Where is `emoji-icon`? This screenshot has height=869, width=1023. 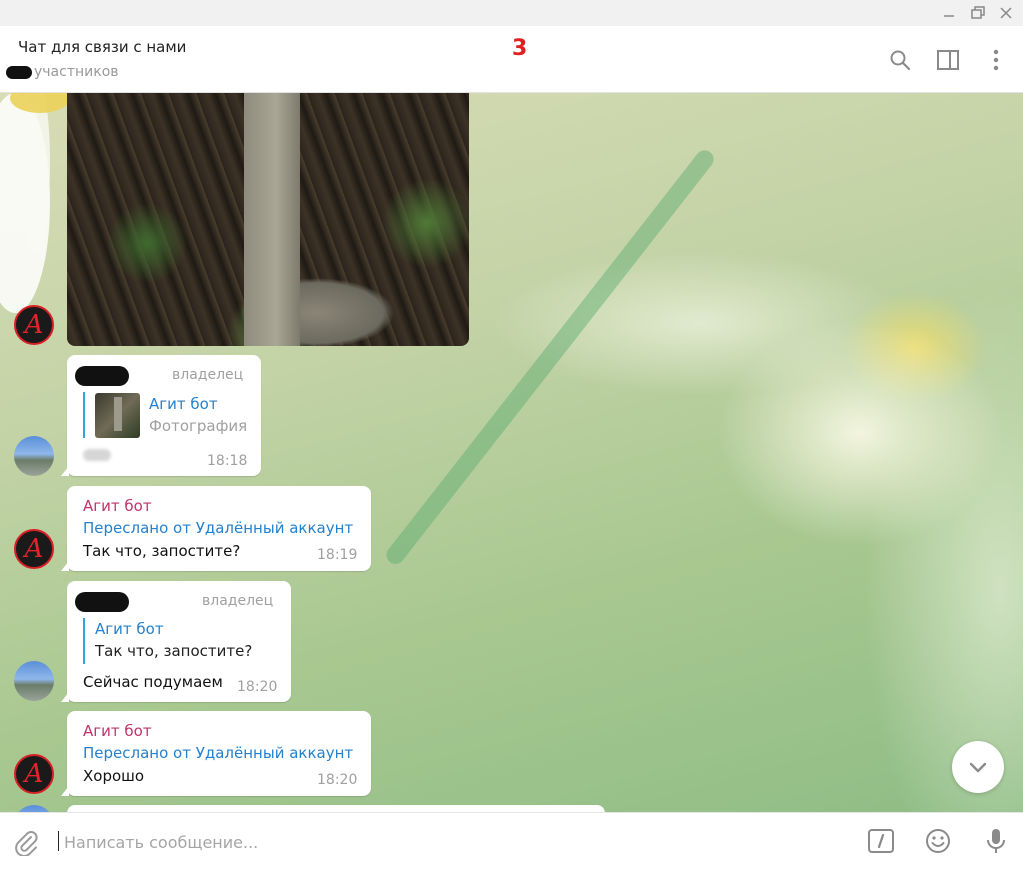 emoji-icon is located at coordinates (938, 841).